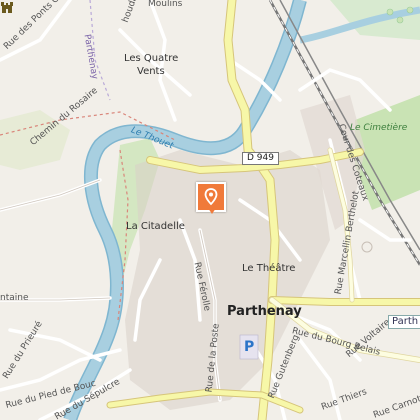  Describe the element at coordinates (269, 268) in the screenshot. I see `label-le-theatre: Le Théâtre` at that location.